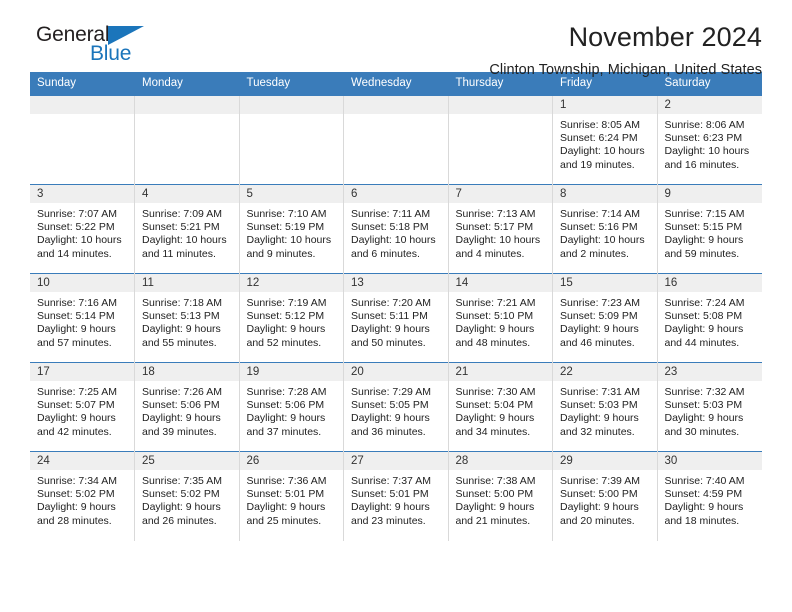 The image size is (792, 612). I want to click on day-number: 30, so click(709, 461).